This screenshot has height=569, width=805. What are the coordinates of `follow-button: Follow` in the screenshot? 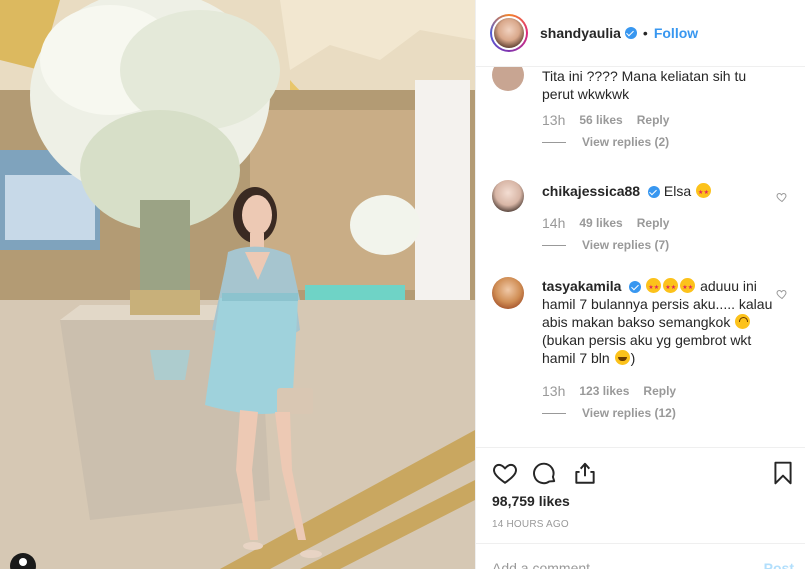 It's located at (676, 33).